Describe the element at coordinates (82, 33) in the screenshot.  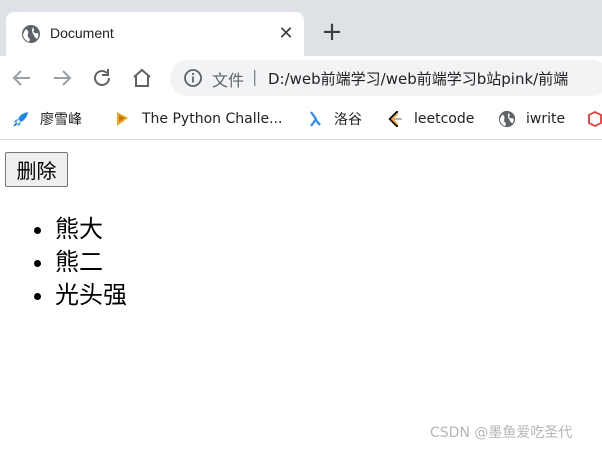
I see `tab-title: Document` at that location.